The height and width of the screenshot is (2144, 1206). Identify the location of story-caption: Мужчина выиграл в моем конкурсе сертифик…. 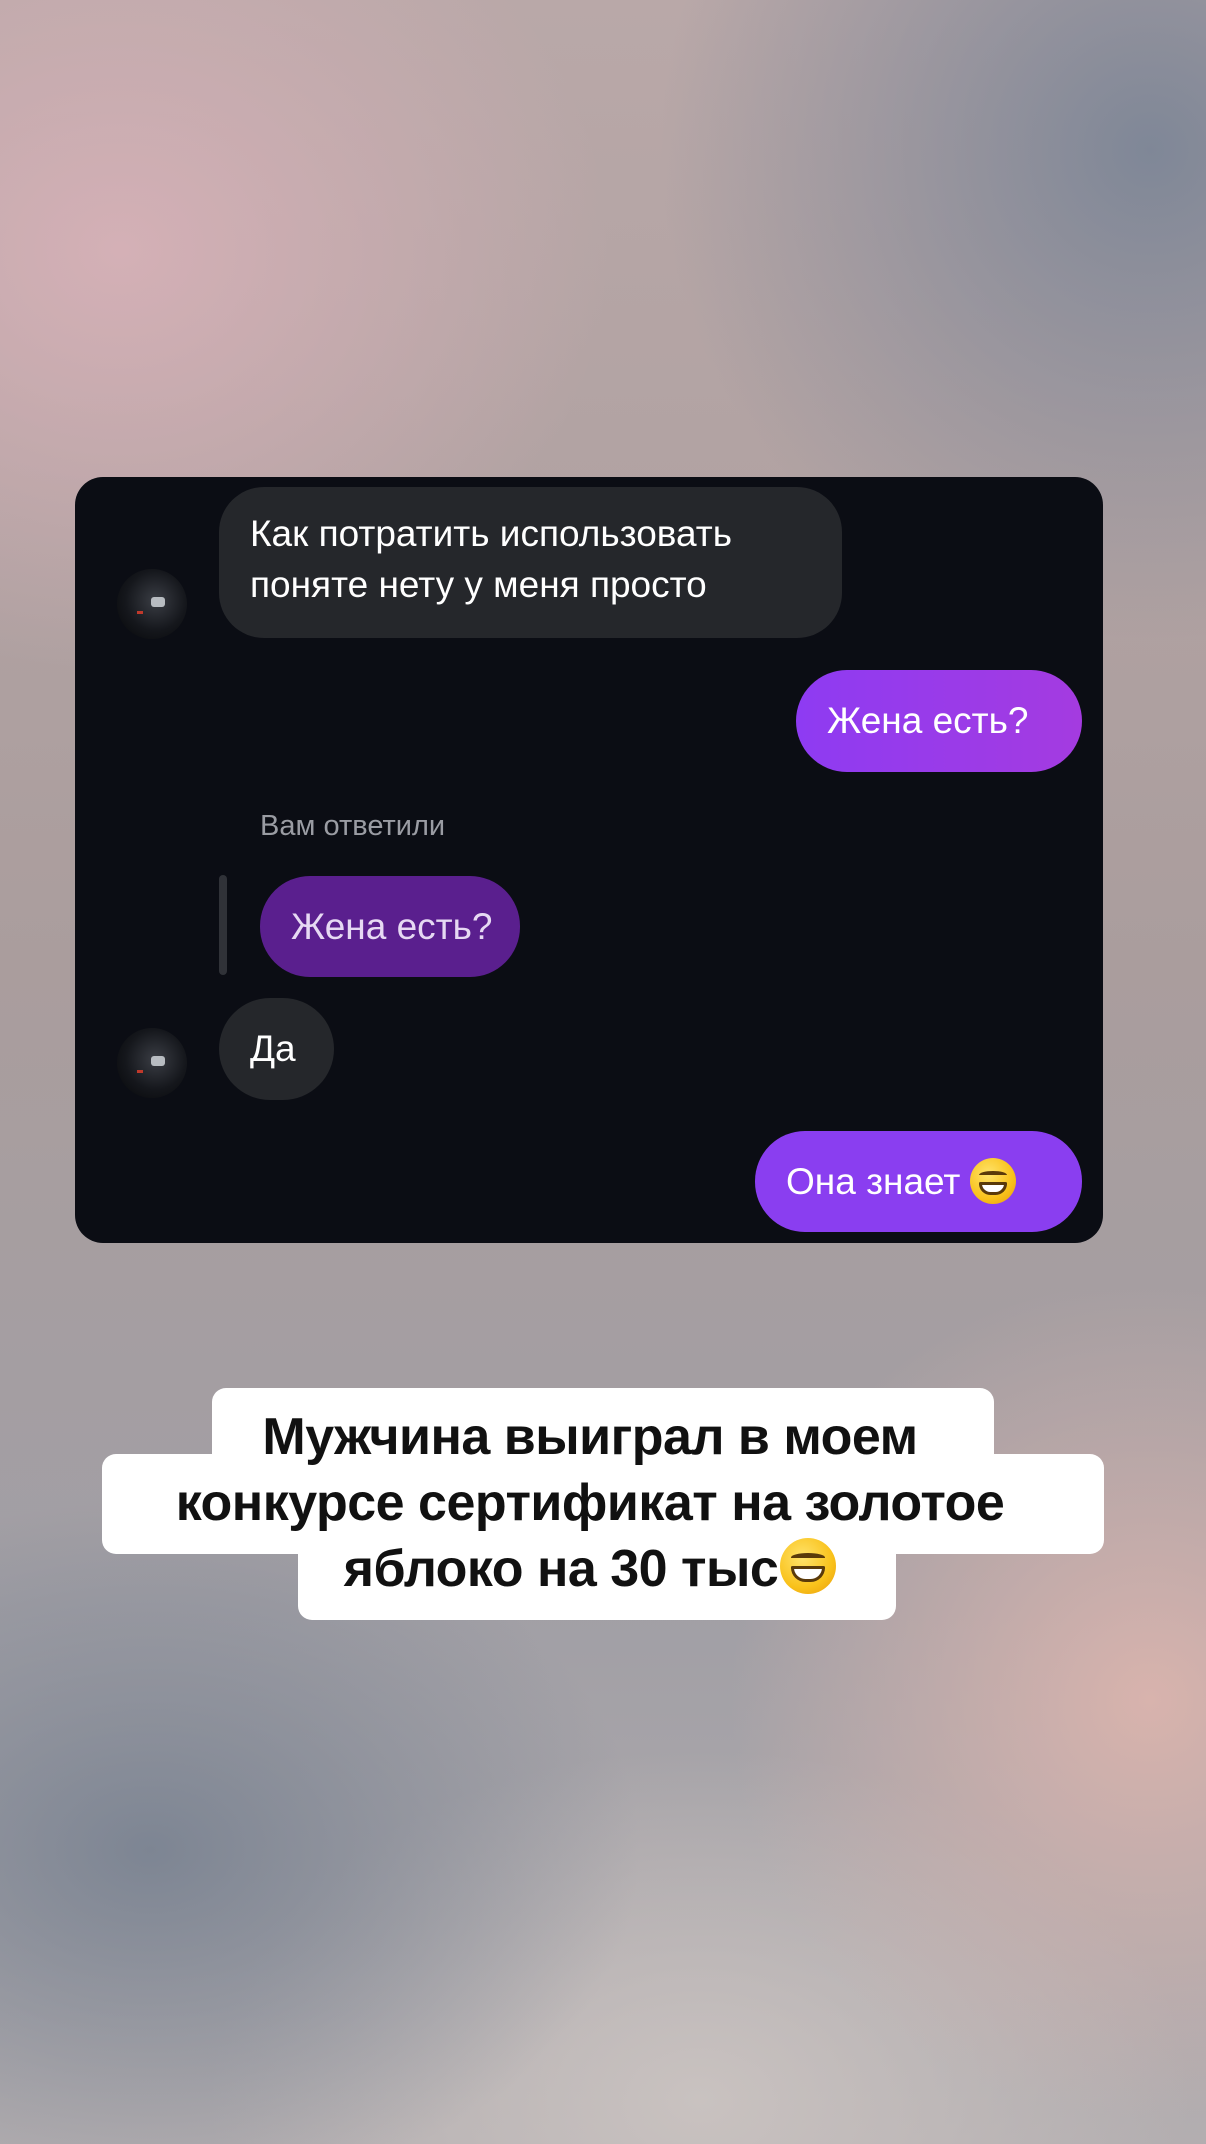
(590, 1503).